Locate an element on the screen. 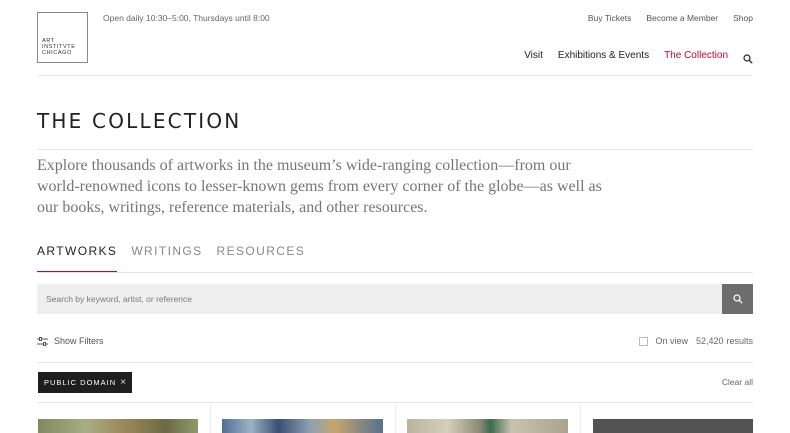  tab-writings: WRITINGS is located at coordinates (166, 258).